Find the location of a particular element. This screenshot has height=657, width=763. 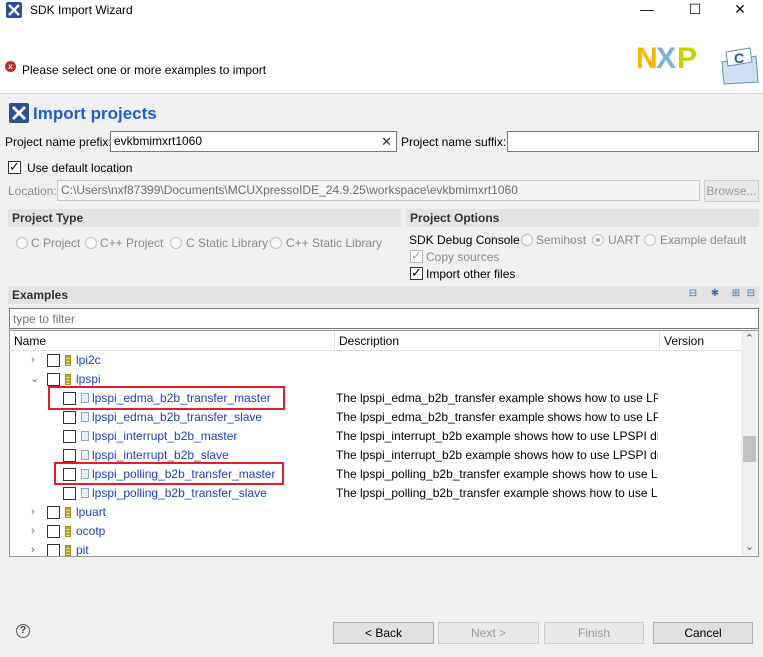

radio-uart-label: UART is located at coordinates (624, 240).